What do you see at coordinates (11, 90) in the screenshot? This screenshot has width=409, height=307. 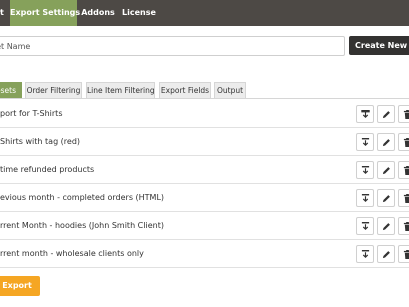 I see `subtab-presets: esets` at bounding box center [11, 90].